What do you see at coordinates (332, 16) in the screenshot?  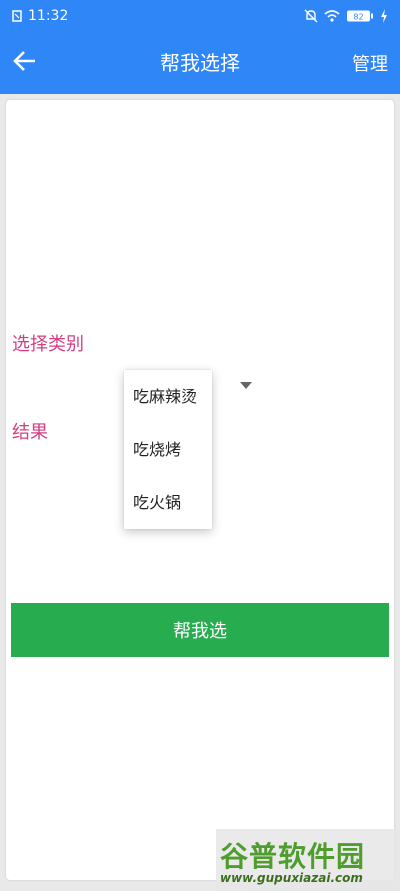 I see `wifi-icon` at bounding box center [332, 16].